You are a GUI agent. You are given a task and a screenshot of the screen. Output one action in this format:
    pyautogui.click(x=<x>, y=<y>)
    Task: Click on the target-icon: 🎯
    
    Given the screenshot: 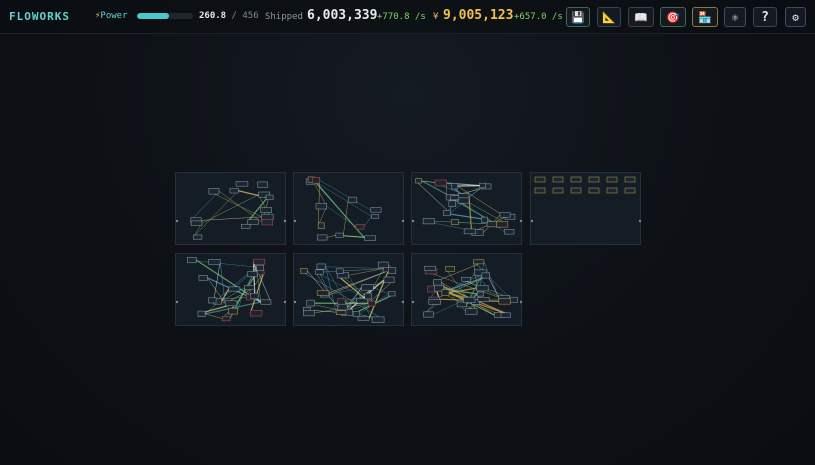 What is the action you would take?
    pyautogui.click(x=673, y=17)
    